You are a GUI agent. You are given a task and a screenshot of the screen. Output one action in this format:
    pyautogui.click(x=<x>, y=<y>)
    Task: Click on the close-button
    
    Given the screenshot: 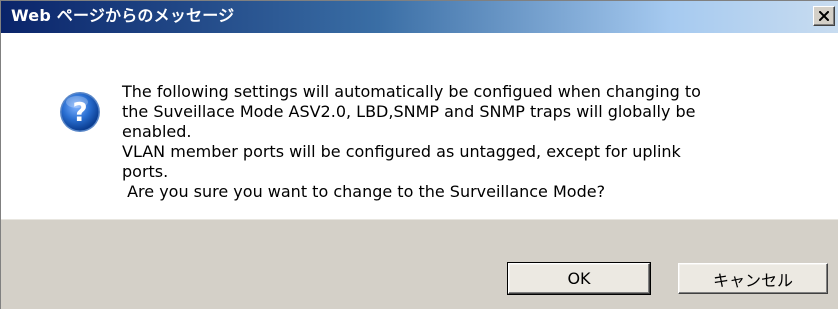 What is the action you would take?
    pyautogui.click(x=824, y=16)
    